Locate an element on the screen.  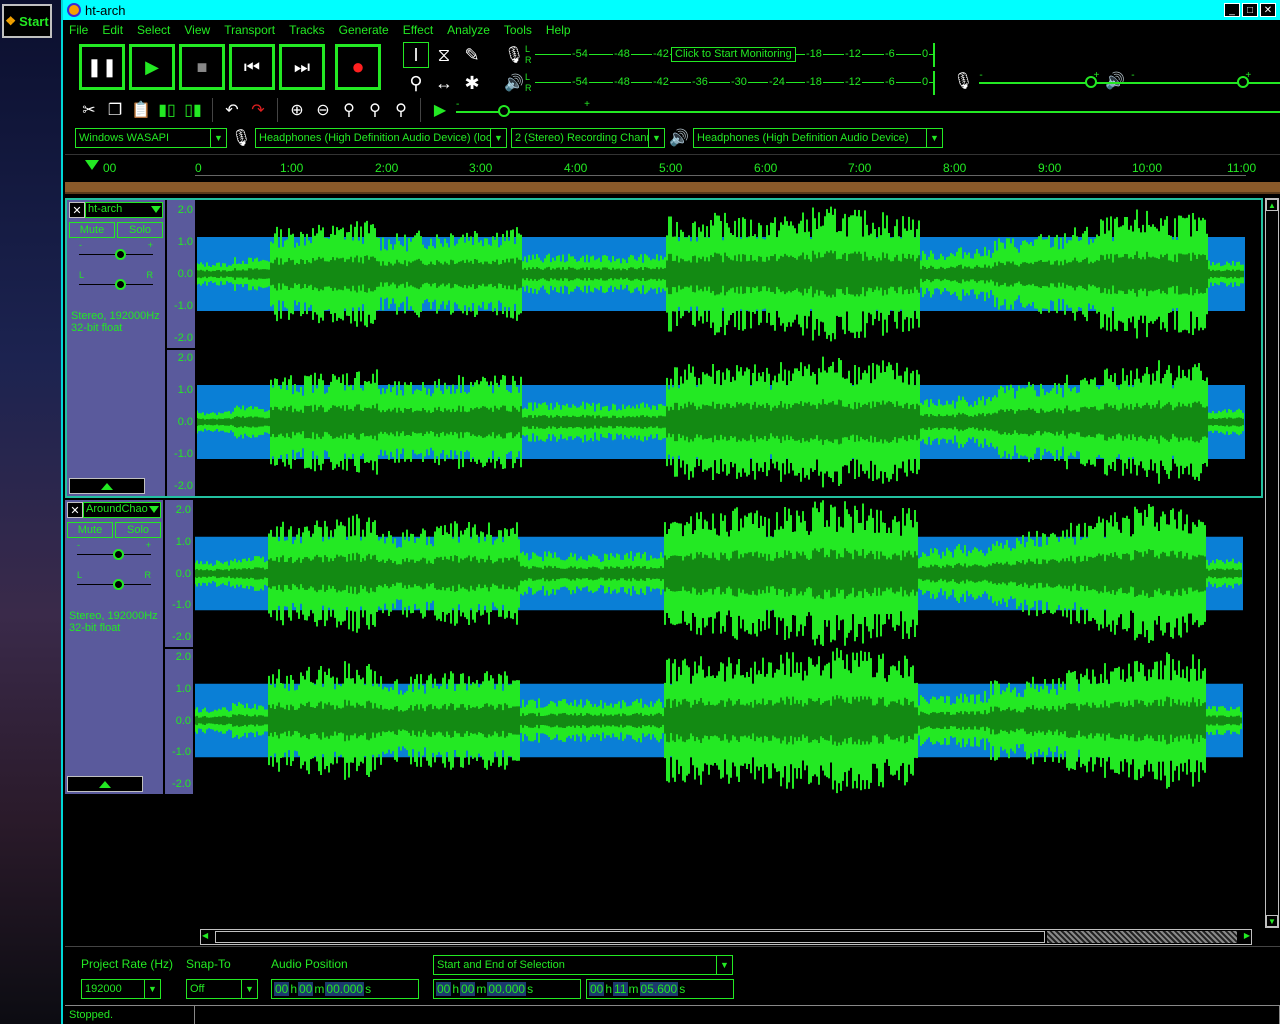
record-icon: ● is located at coordinates (358, 66).